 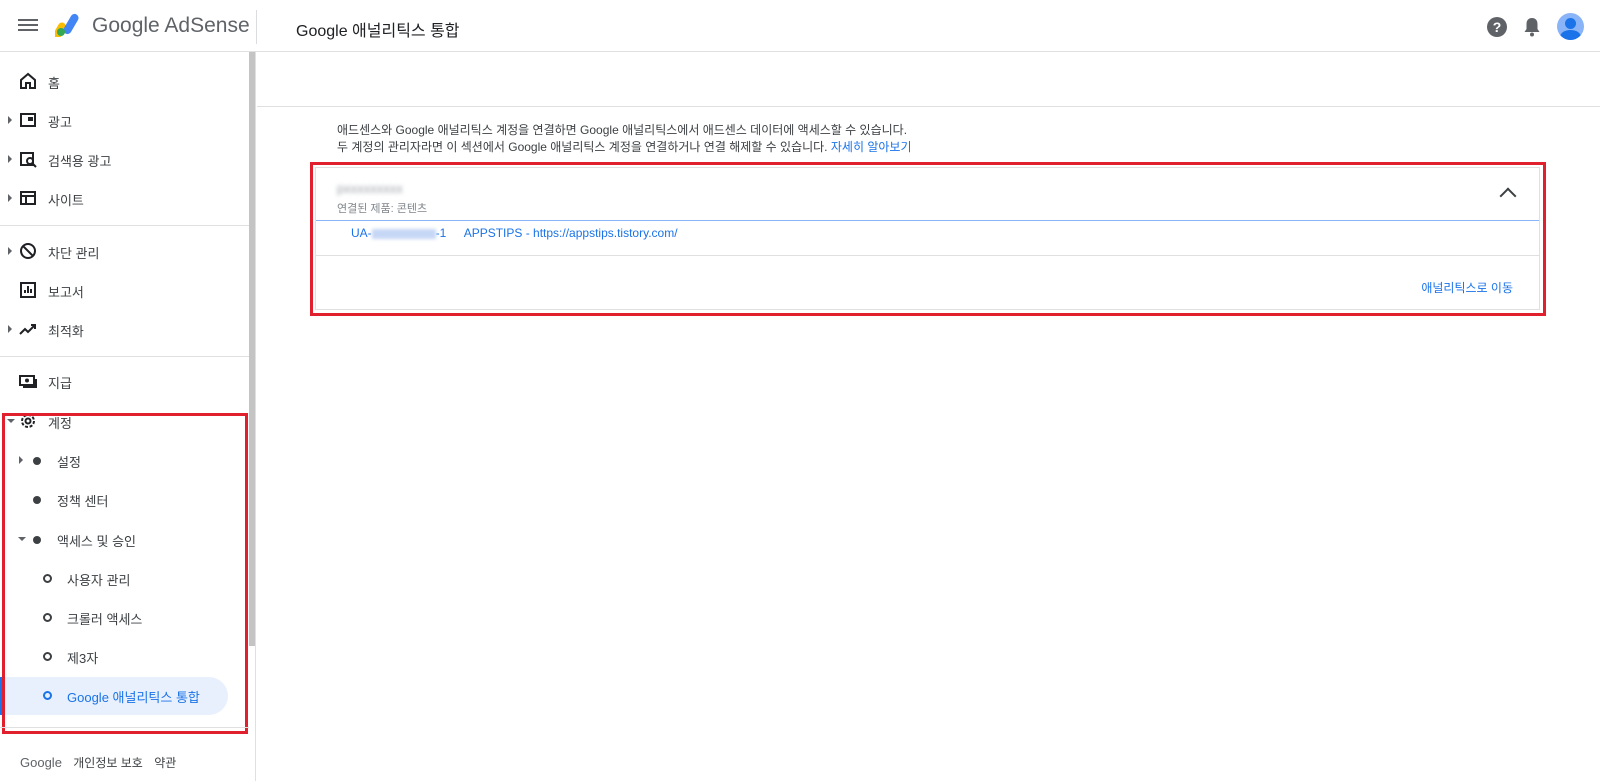 I want to click on sidebar-item-settings: 설정, so click(x=124, y=460).